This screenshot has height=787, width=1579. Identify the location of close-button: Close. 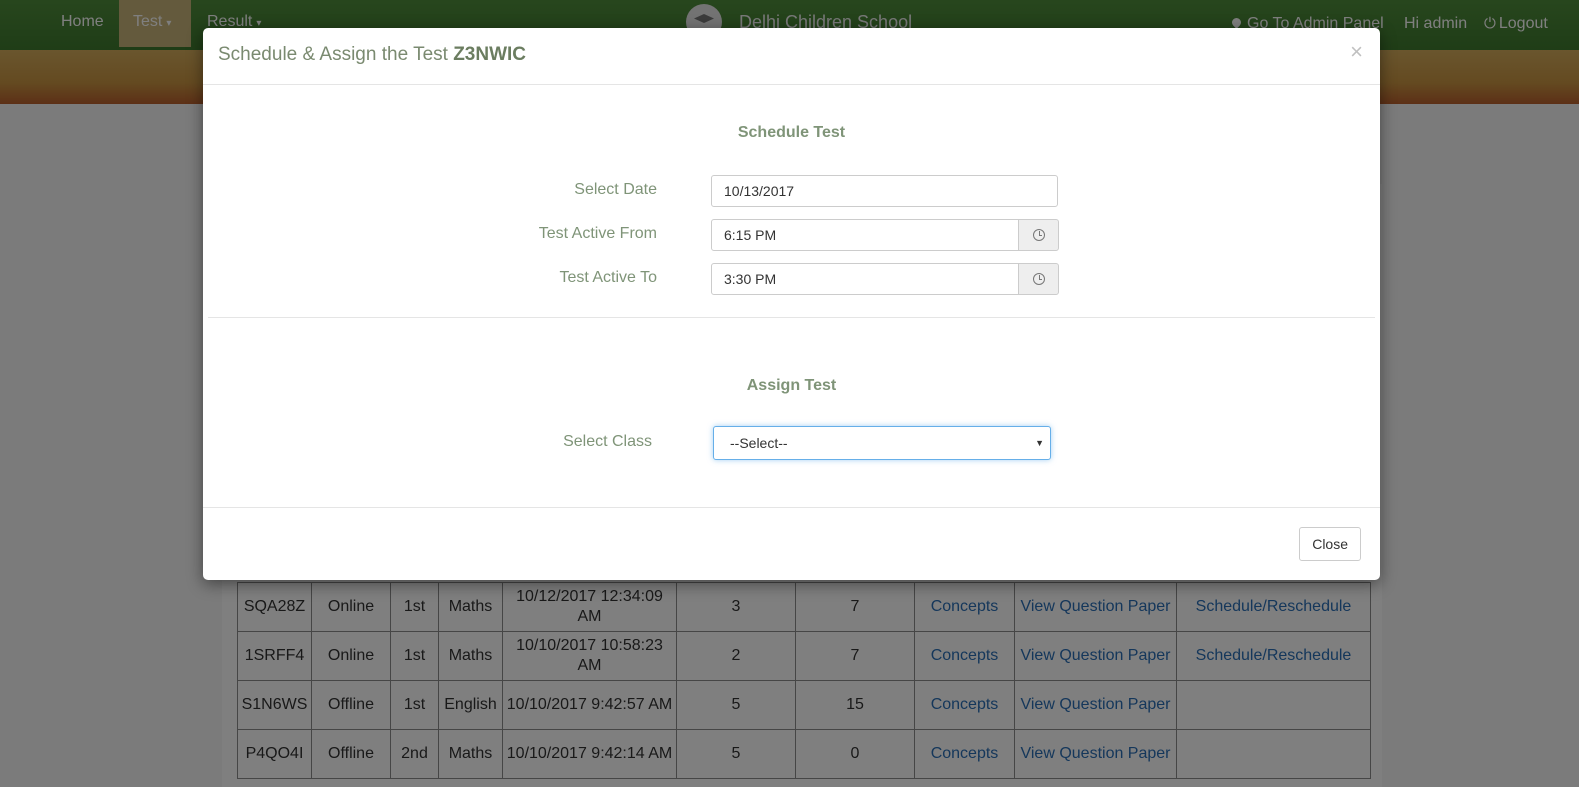
(1330, 544).